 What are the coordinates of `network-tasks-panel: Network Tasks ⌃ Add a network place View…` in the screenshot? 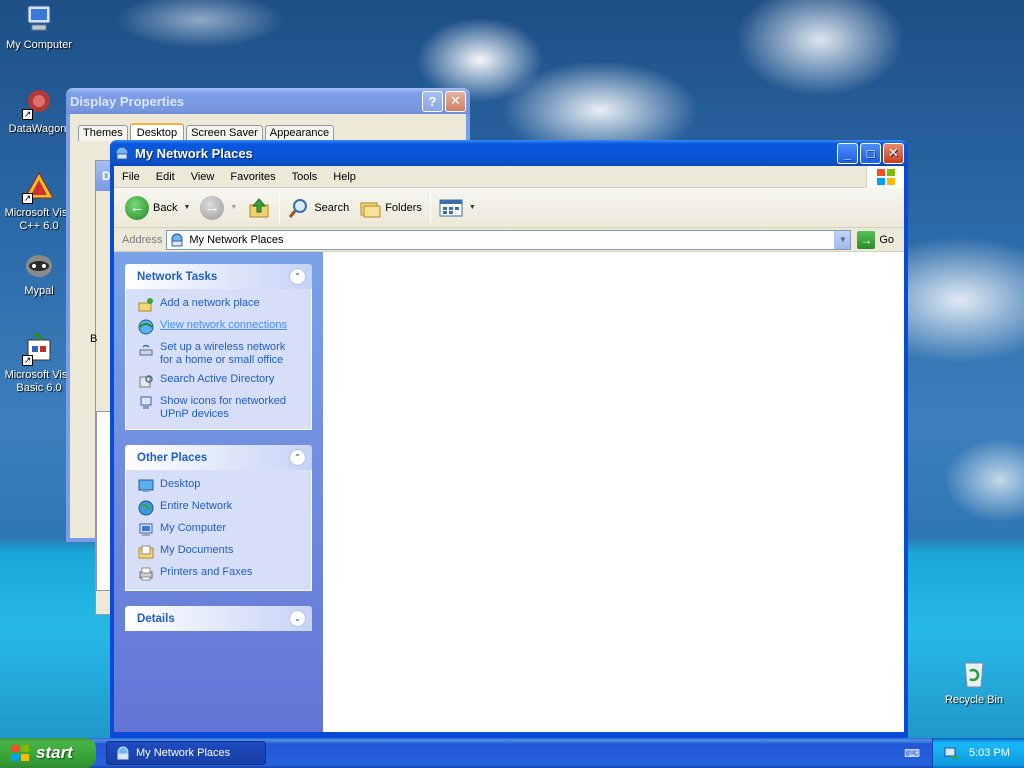 It's located at (218, 347).